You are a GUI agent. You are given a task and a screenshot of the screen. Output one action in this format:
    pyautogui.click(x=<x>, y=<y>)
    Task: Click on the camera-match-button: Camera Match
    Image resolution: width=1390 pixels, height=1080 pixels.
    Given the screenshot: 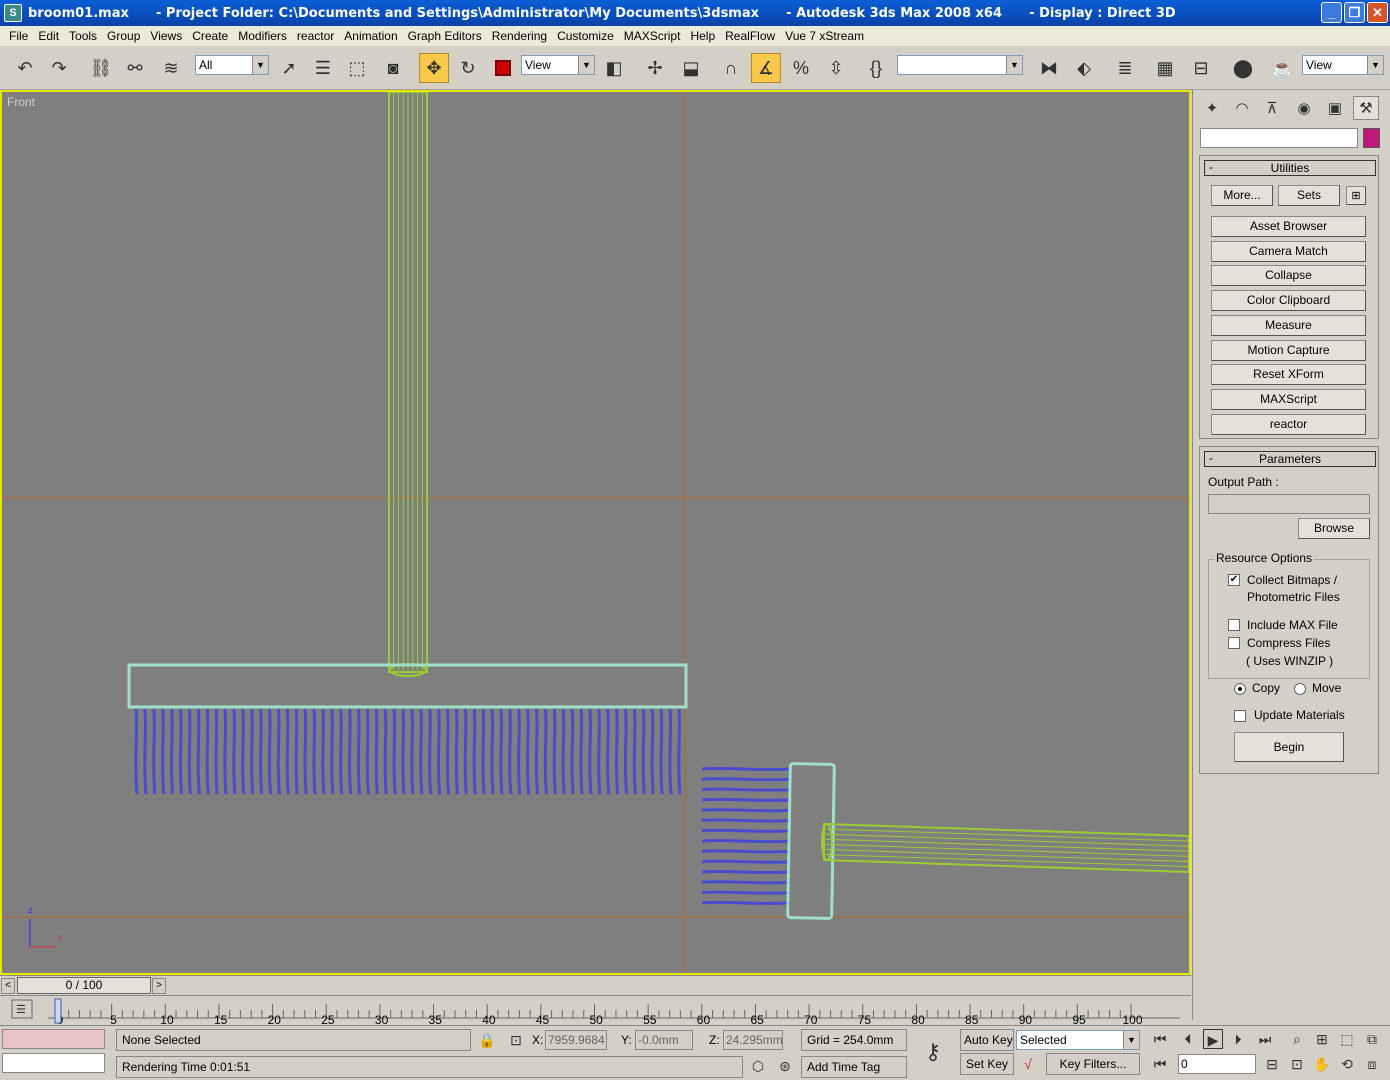 What is the action you would take?
    pyautogui.click(x=1288, y=251)
    